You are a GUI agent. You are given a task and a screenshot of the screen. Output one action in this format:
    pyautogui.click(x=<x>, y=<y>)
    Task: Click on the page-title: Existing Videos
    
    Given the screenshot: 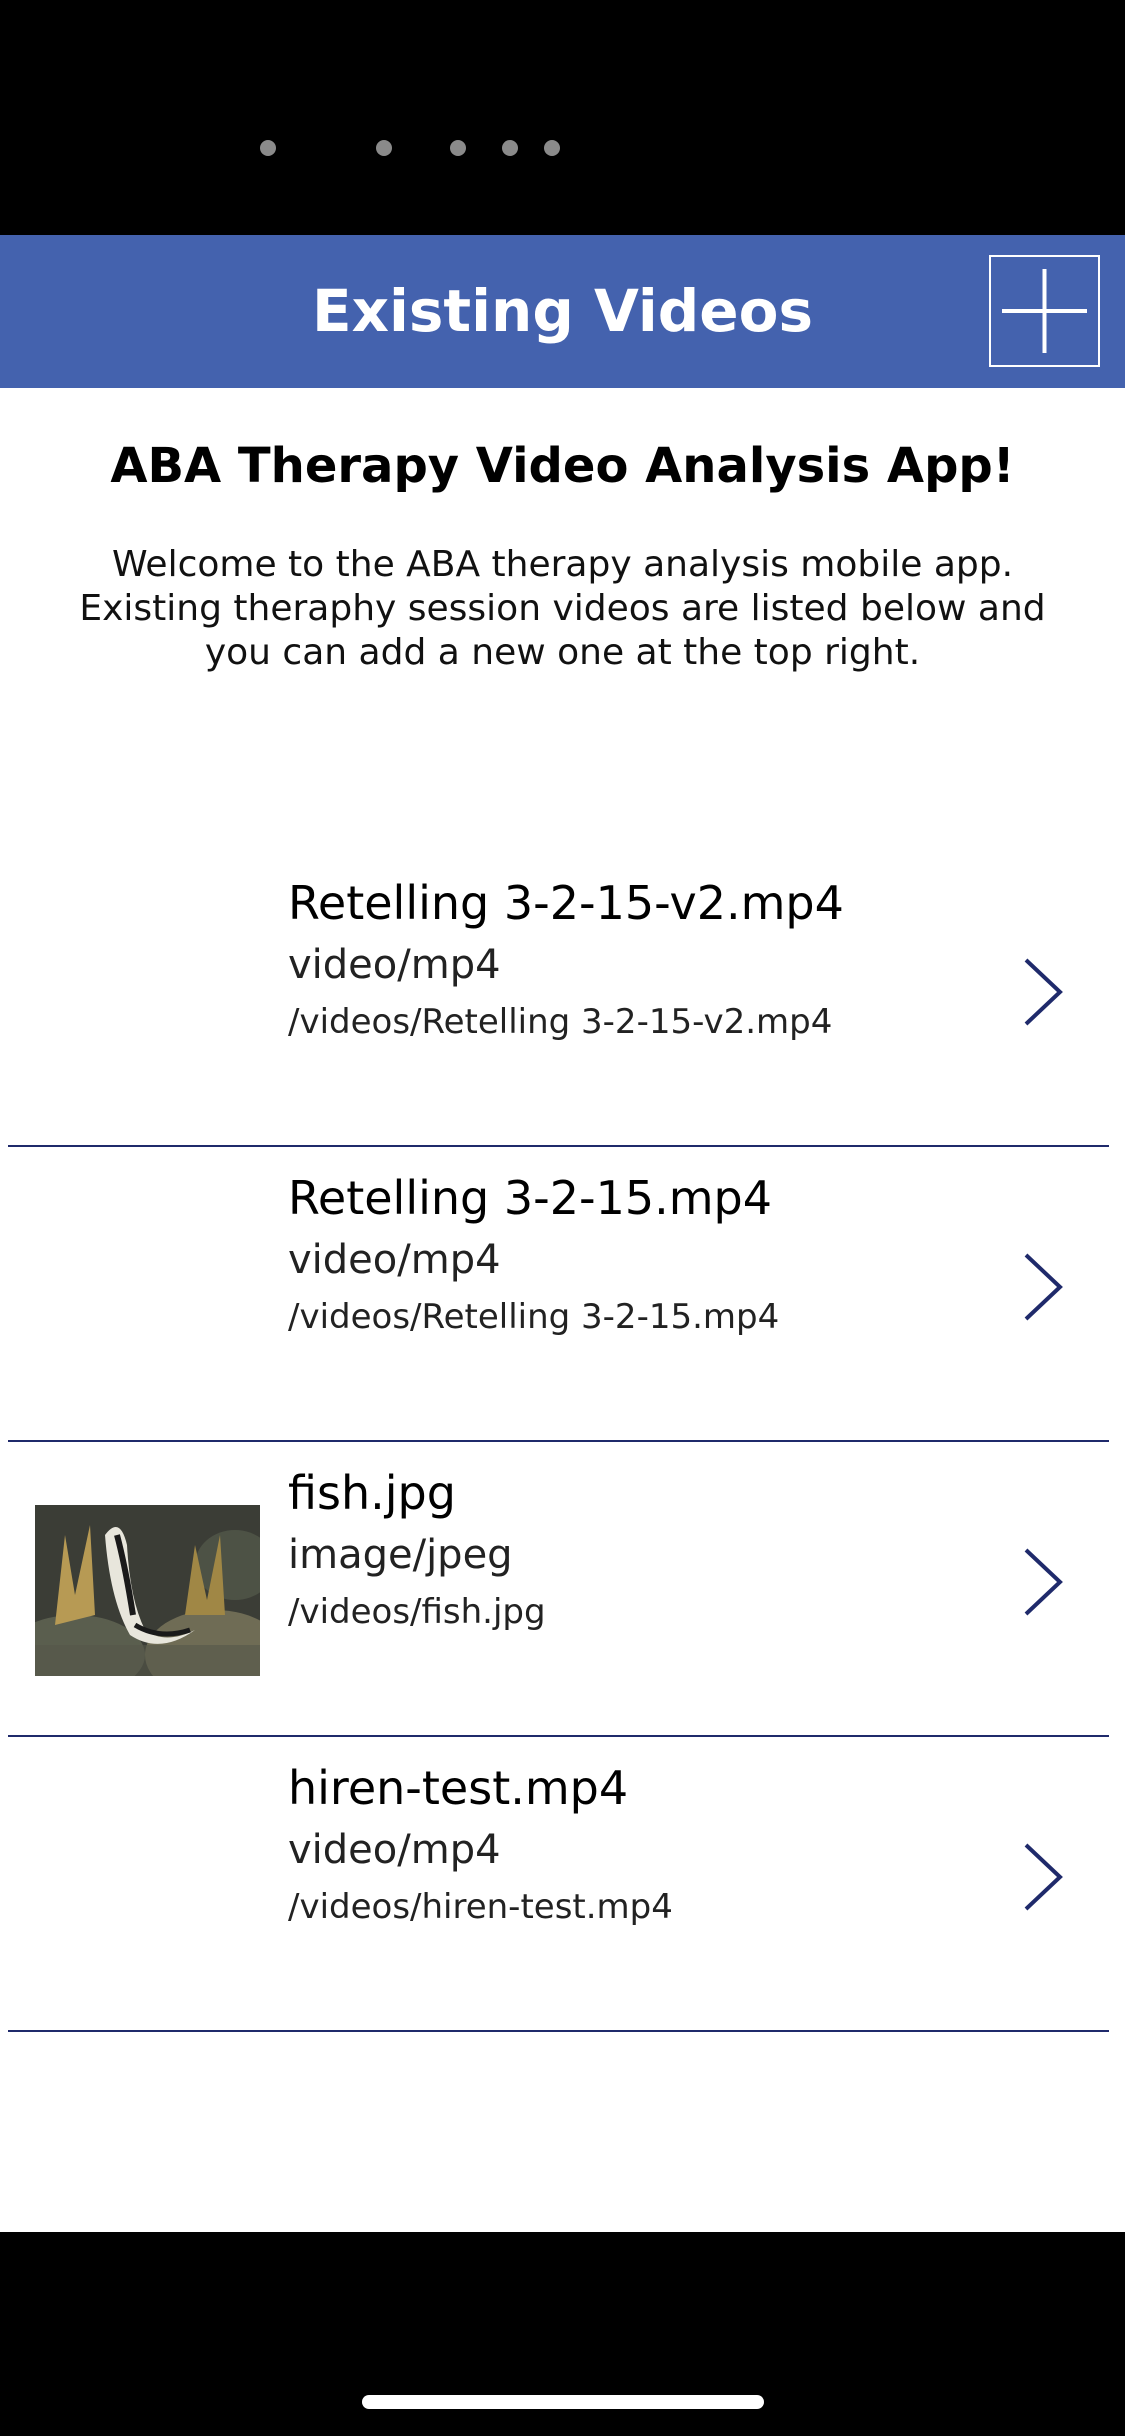 What is the action you would take?
    pyautogui.click(x=562, y=311)
    